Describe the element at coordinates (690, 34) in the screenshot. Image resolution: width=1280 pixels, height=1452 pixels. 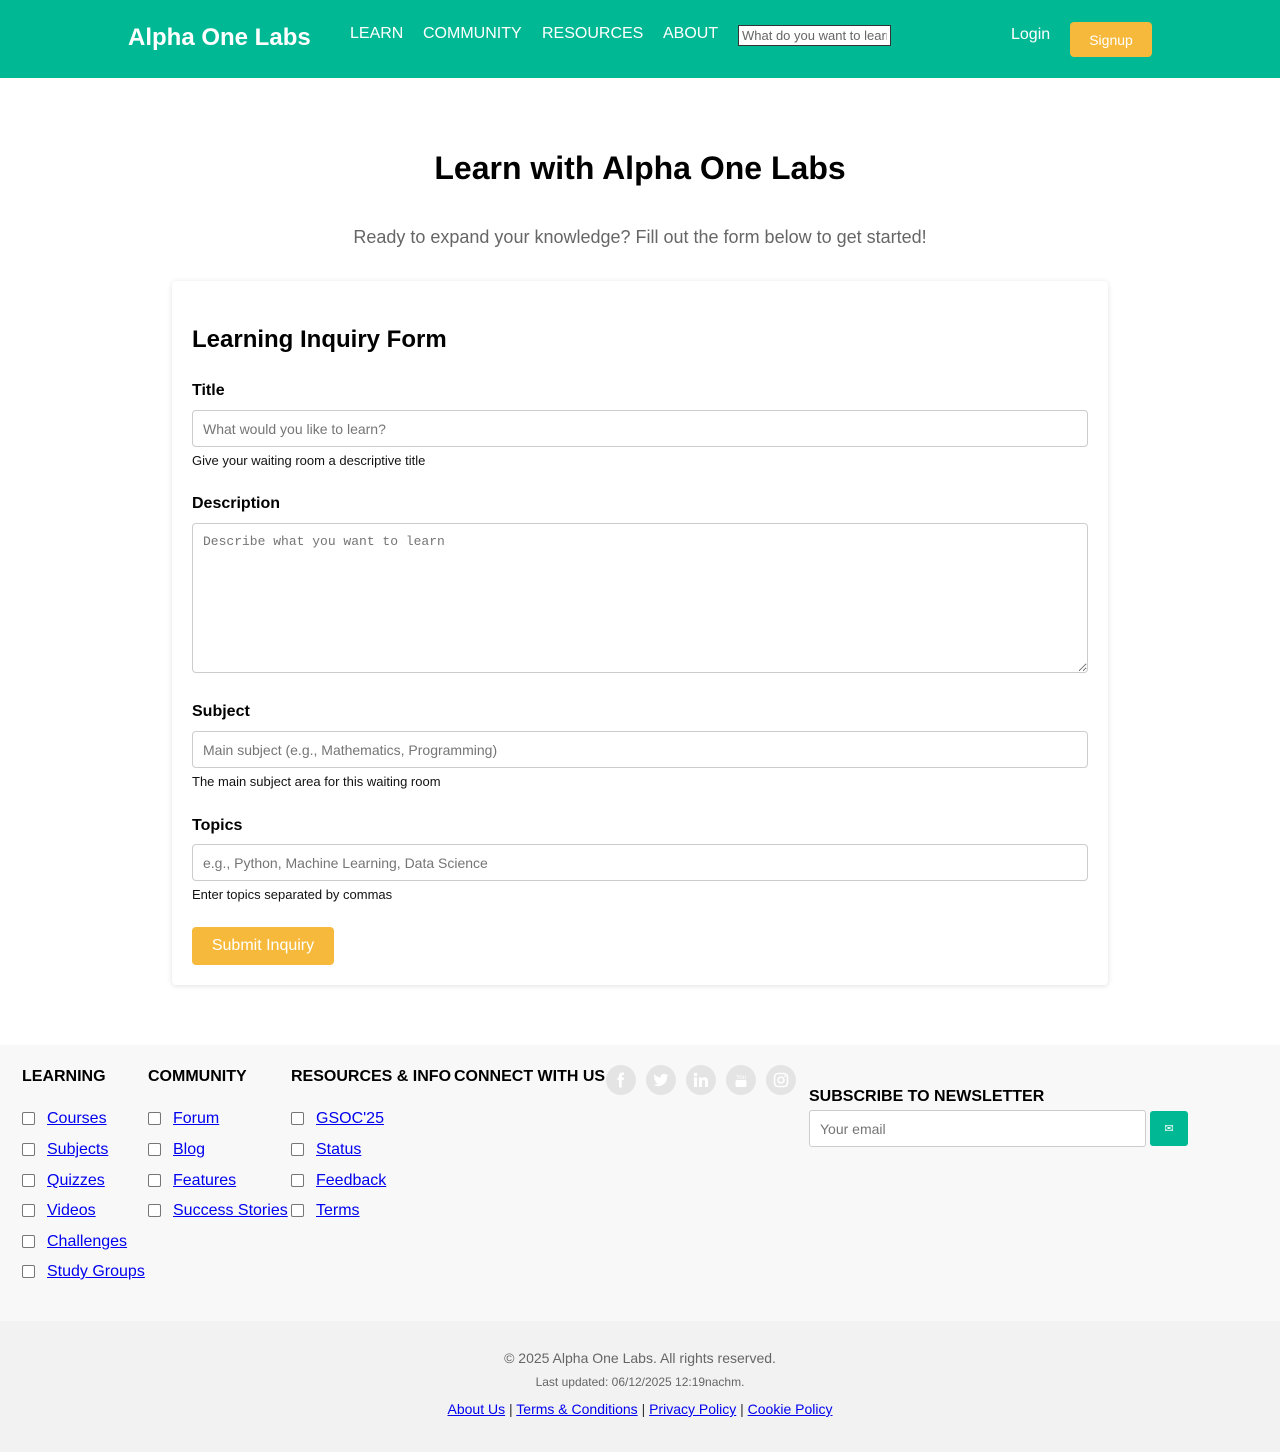
I see `nav-about: ABOUT` at that location.